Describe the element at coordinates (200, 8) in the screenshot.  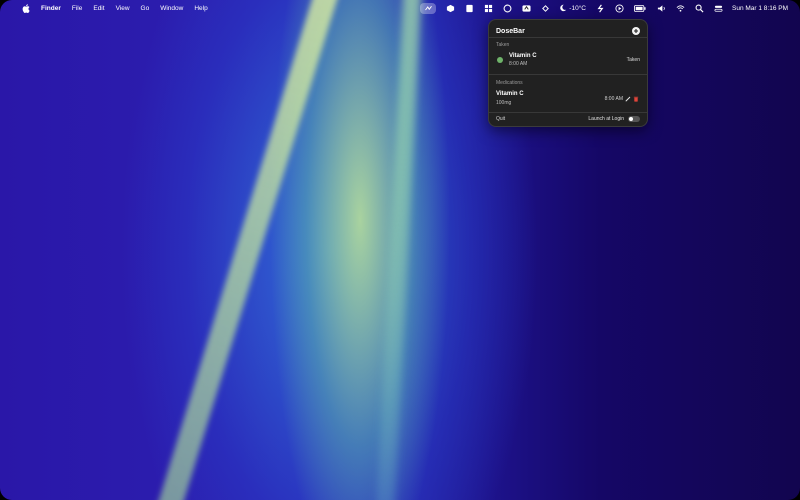
I see `menu-help: Help` at that location.